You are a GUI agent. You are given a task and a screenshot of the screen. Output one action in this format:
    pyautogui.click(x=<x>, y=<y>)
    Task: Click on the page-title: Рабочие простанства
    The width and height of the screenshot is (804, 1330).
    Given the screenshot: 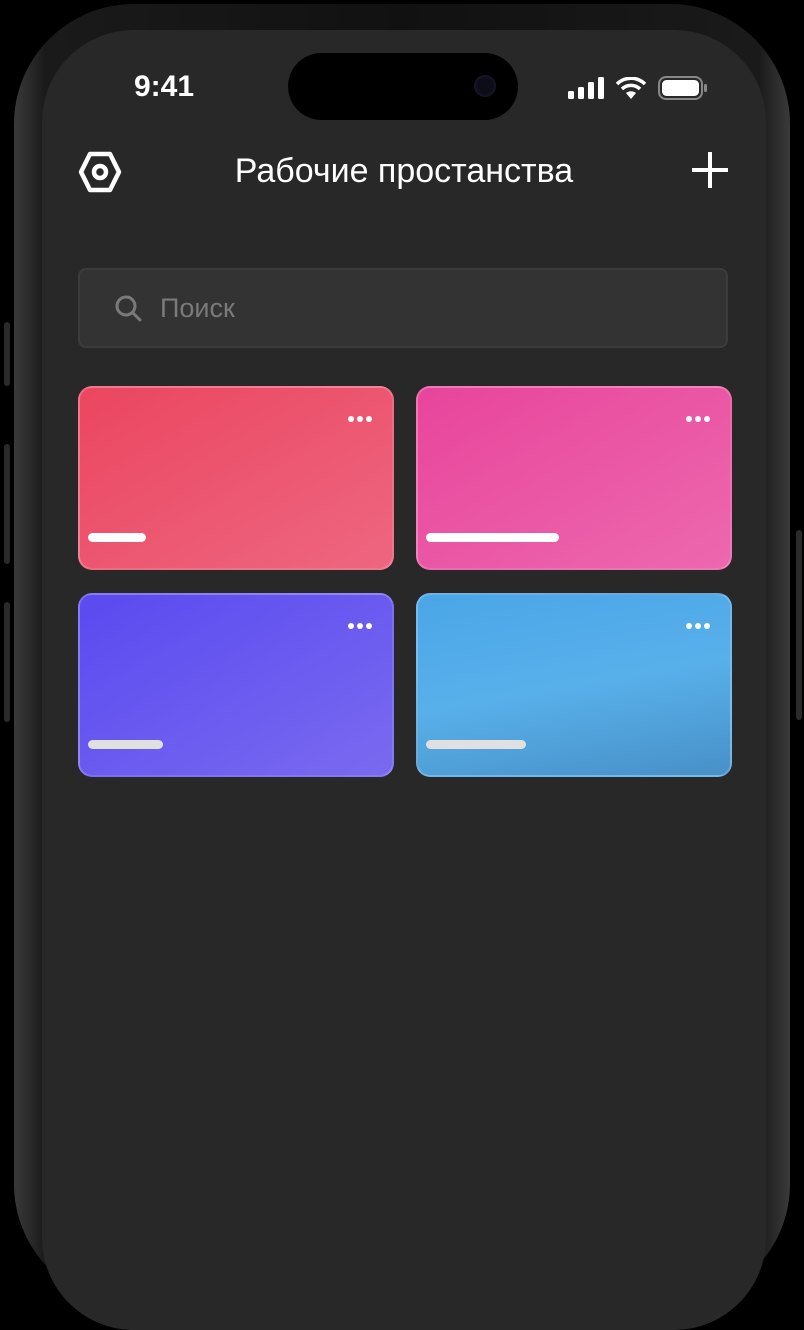 What is the action you would take?
    pyautogui.click(x=404, y=171)
    